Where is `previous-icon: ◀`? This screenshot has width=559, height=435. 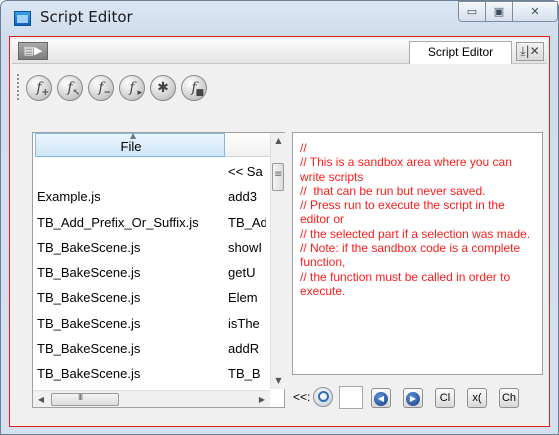
previous-icon: ◀ is located at coordinates (381, 399).